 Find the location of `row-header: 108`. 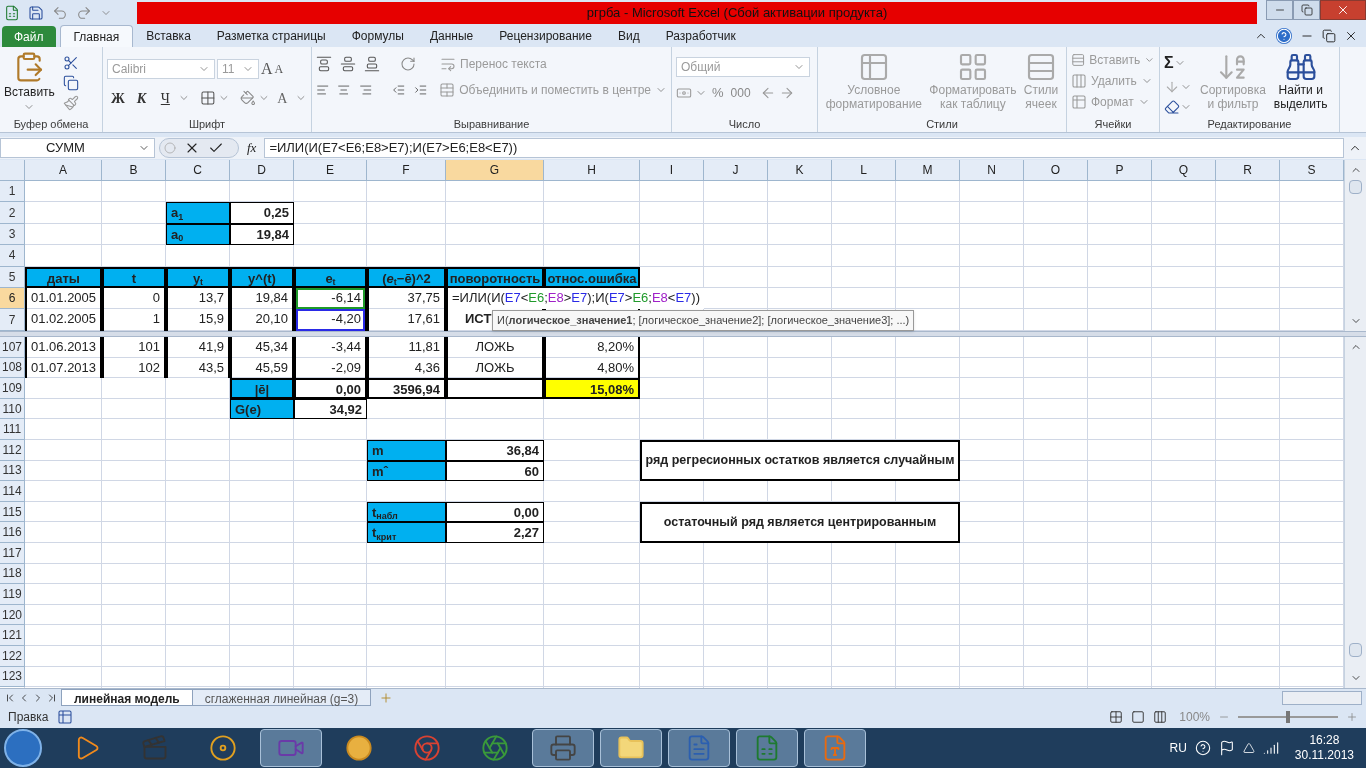

row-header: 108 is located at coordinates (12, 368).